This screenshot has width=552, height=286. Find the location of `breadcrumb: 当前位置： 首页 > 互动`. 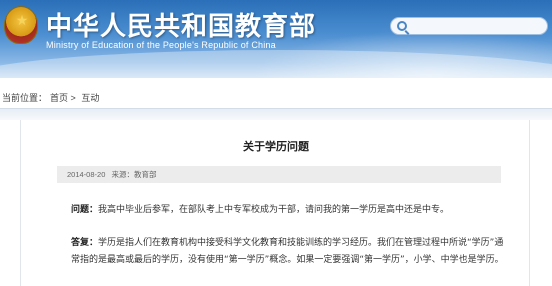

breadcrumb: 当前位置： 首页 > 互动 is located at coordinates (276, 98).